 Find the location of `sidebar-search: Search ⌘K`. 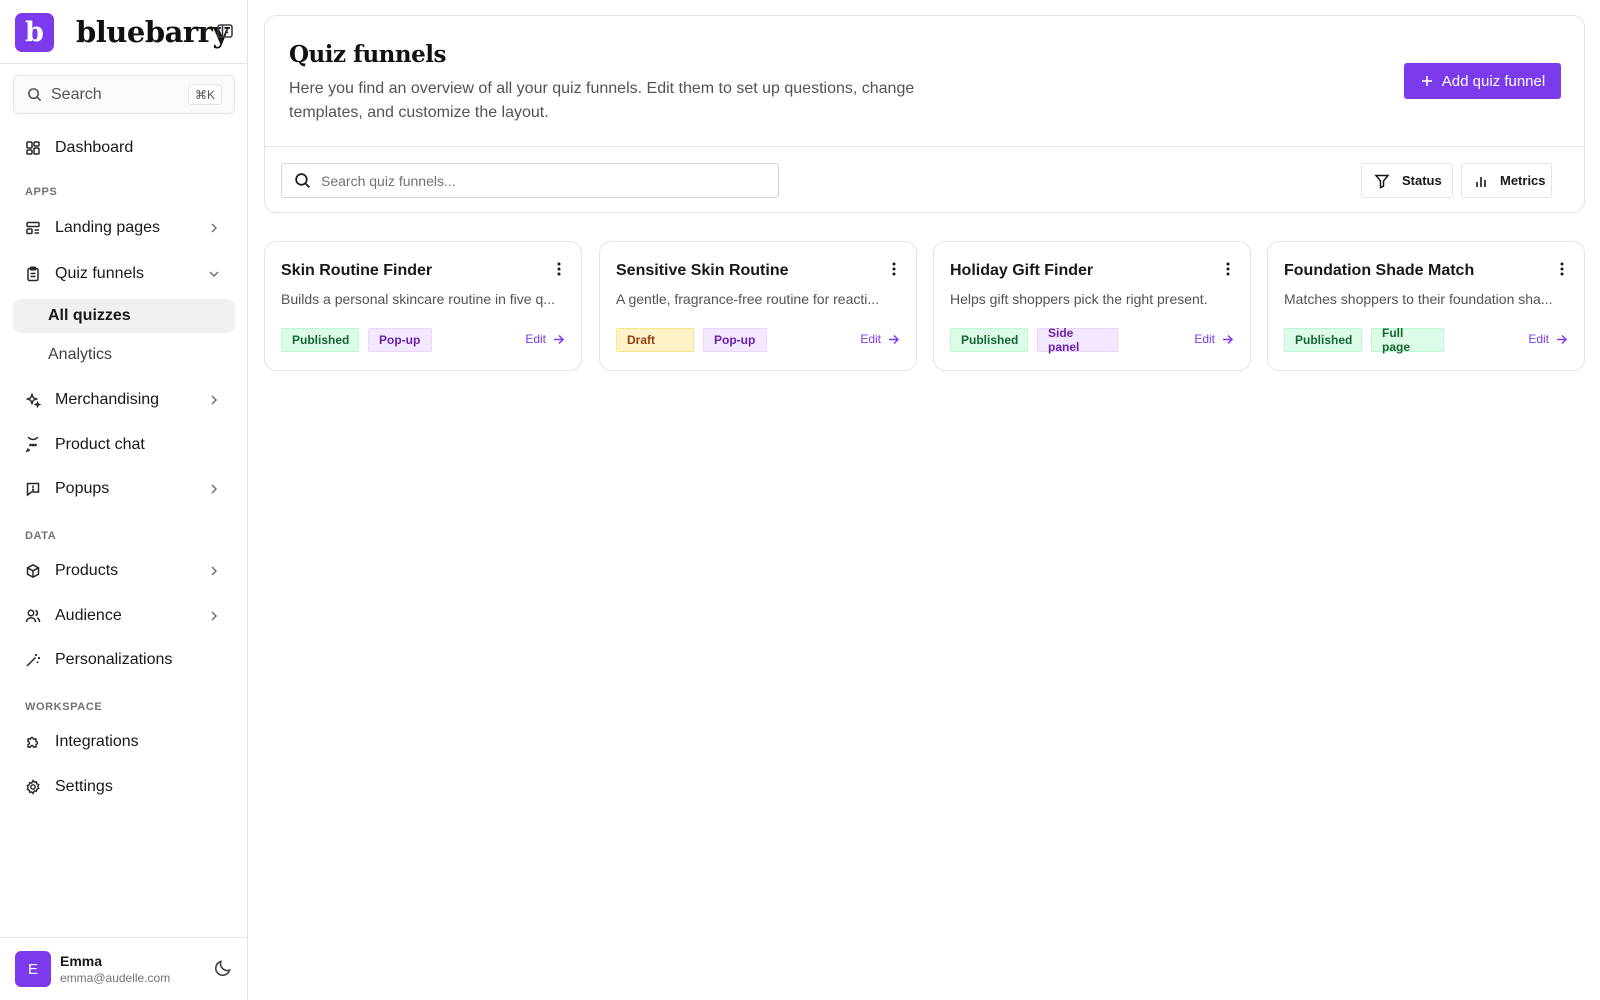

sidebar-search: Search ⌘K is located at coordinates (124, 94).